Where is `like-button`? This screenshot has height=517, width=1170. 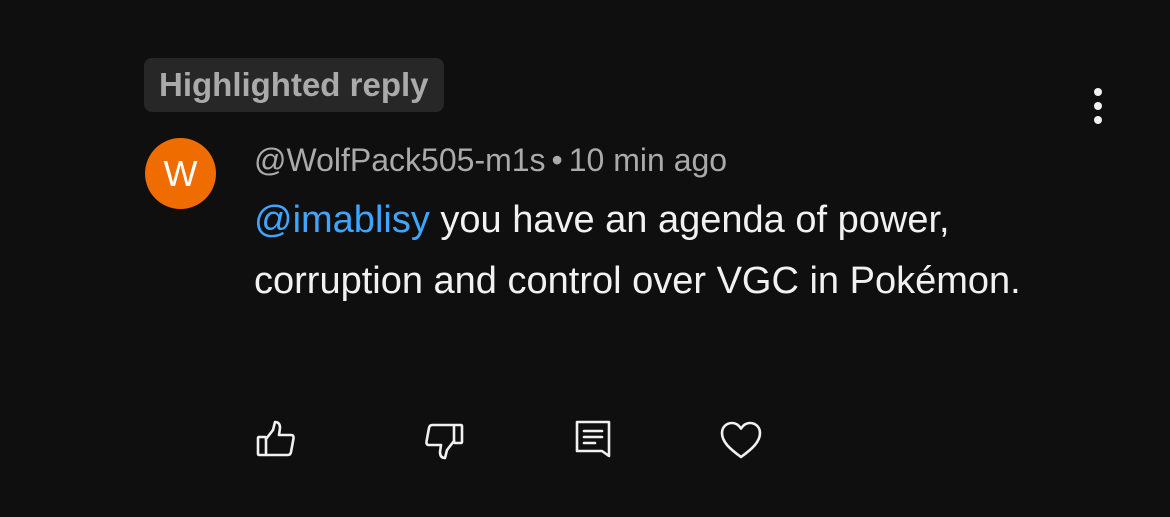 like-button is located at coordinates (276, 440).